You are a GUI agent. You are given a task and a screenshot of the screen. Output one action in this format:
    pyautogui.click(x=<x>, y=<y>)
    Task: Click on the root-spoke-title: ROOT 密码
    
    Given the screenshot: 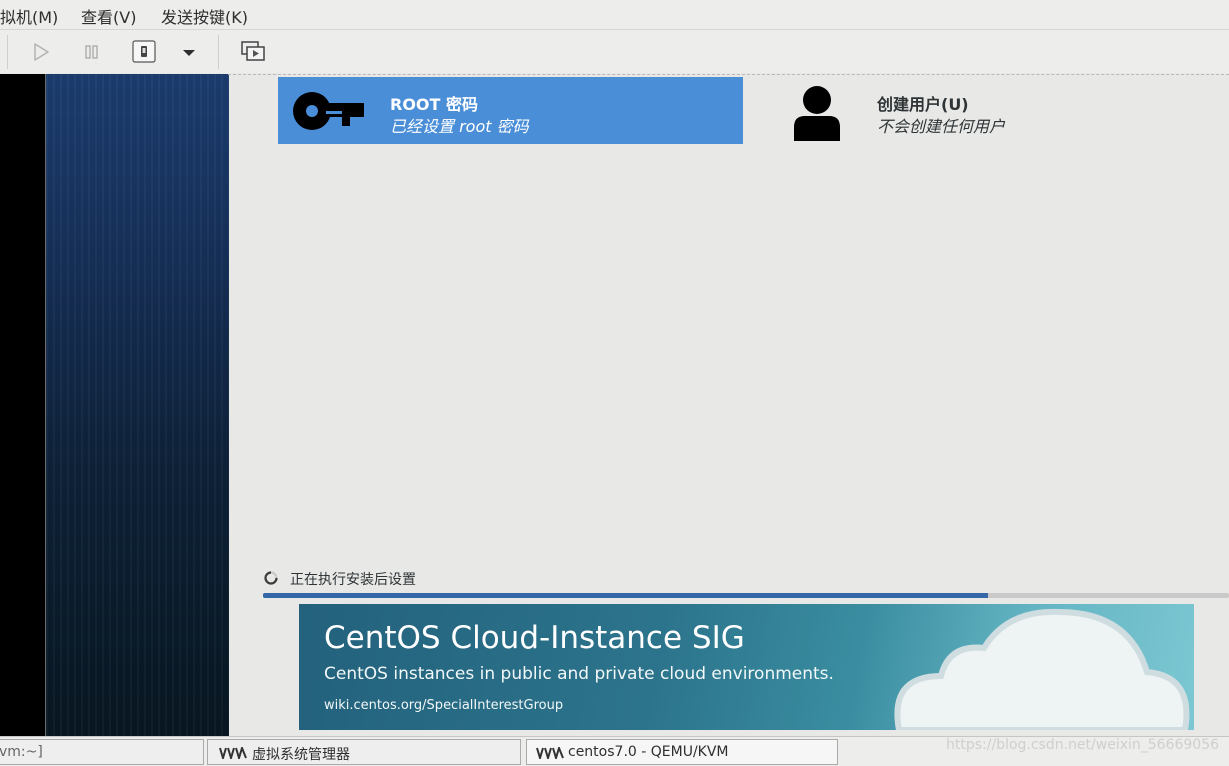 What is the action you would take?
    pyautogui.click(x=434, y=104)
    